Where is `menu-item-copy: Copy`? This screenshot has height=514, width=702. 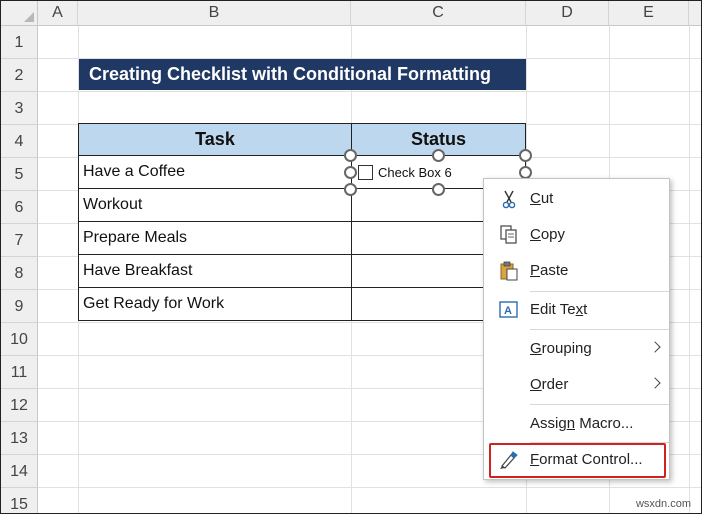 menu-item-copy: Copy is located at coordinates (576, 235).